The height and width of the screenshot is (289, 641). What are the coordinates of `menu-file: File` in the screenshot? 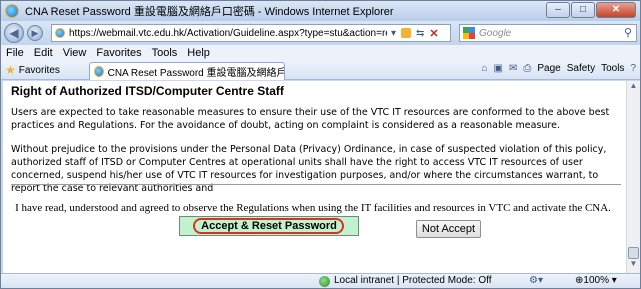 It's located at (15, 53).